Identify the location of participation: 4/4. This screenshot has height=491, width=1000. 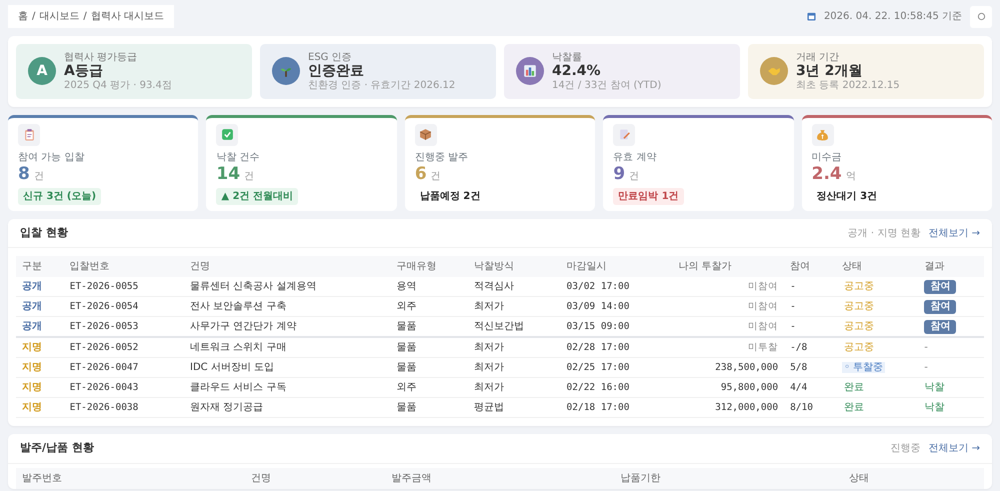
(810, 388).